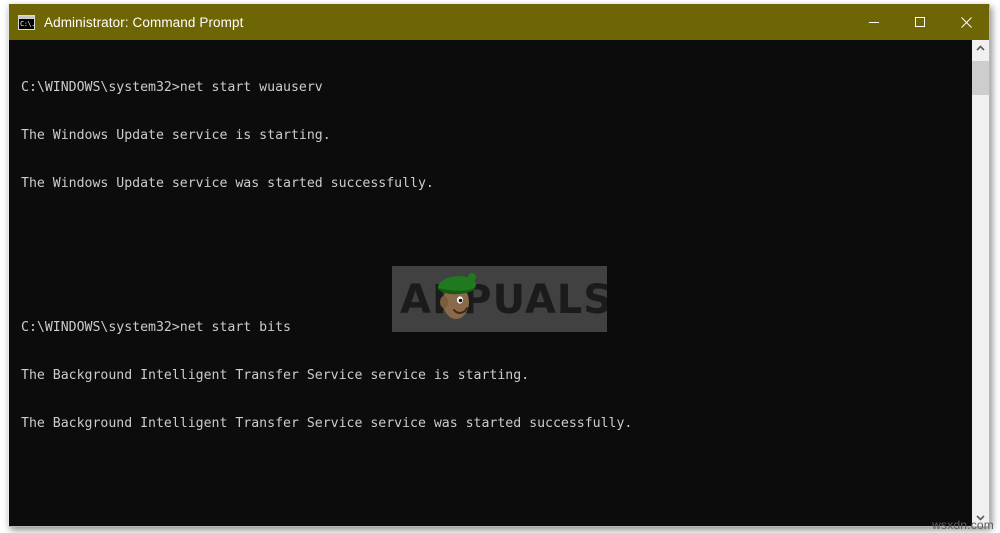  I want to click on chevron-down-icon, so click(980, 518).